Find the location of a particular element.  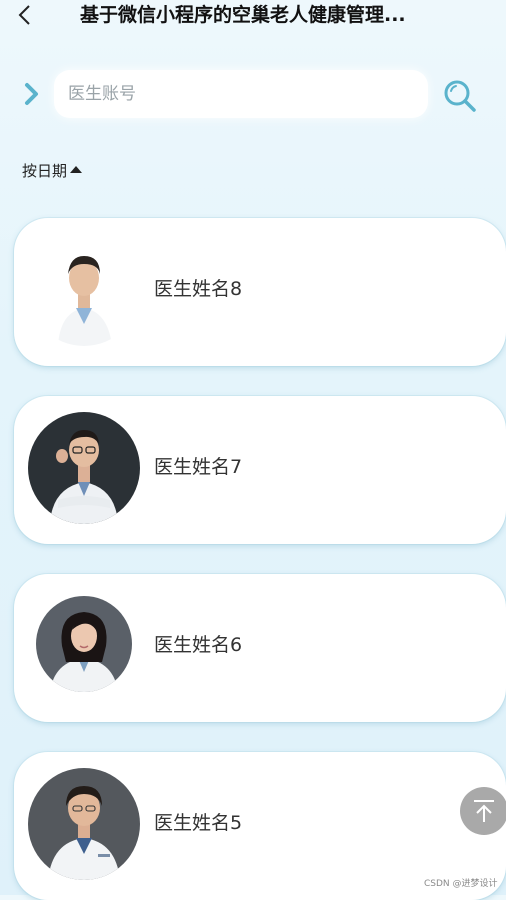

doctor-name: 医生姓名6 is located at coordinates (198, 645).